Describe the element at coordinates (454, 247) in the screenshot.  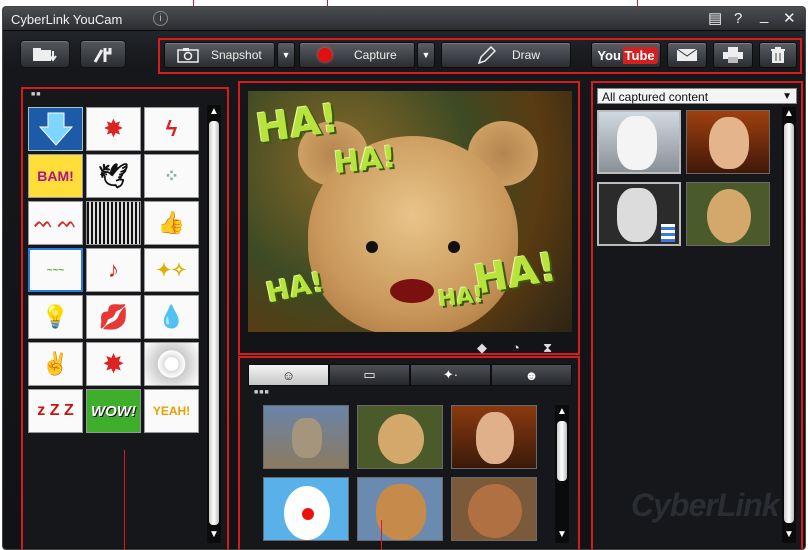
I see `bear-eye-right` at that location.